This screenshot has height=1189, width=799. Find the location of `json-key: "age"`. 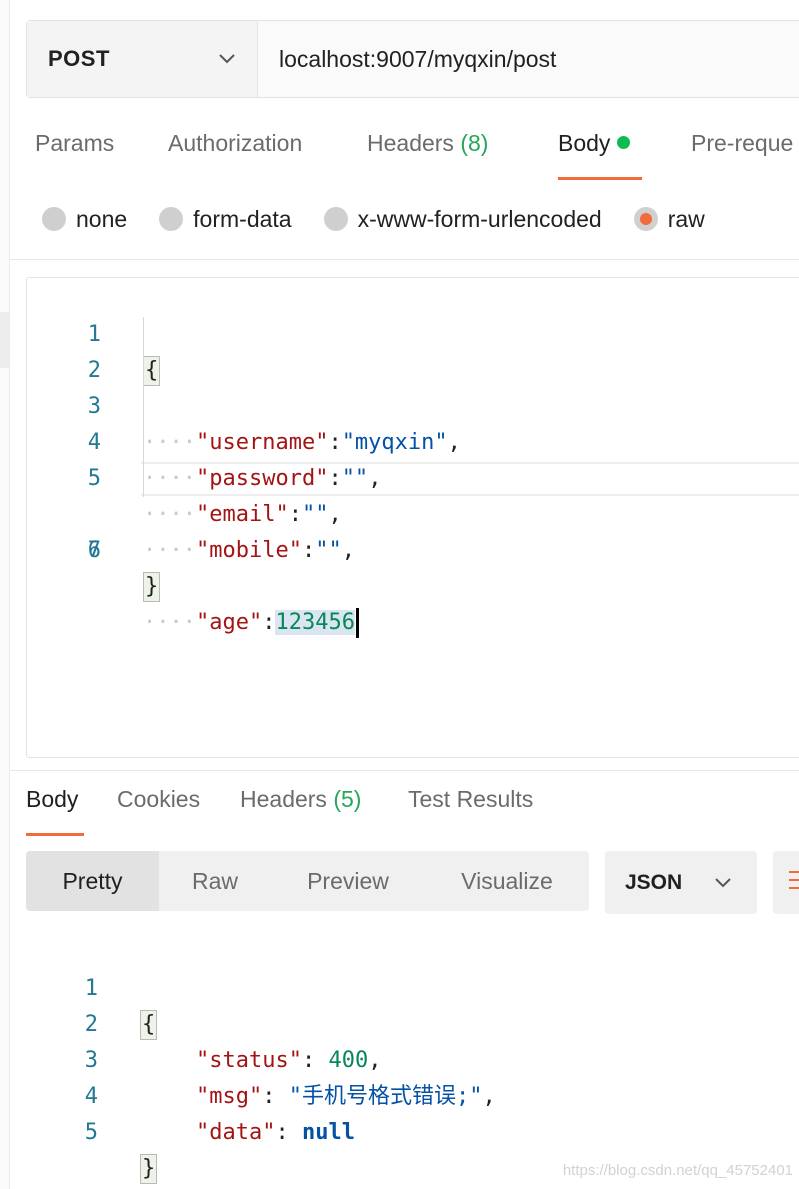

json-key: "age" is located at coordinates (229, 622).